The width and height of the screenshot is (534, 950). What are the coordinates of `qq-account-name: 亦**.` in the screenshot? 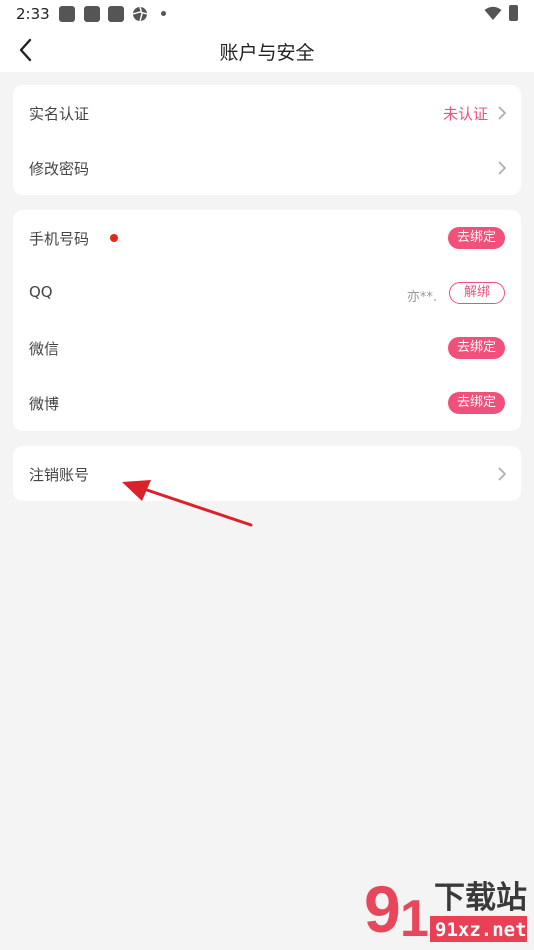 It's located at (421, 297).